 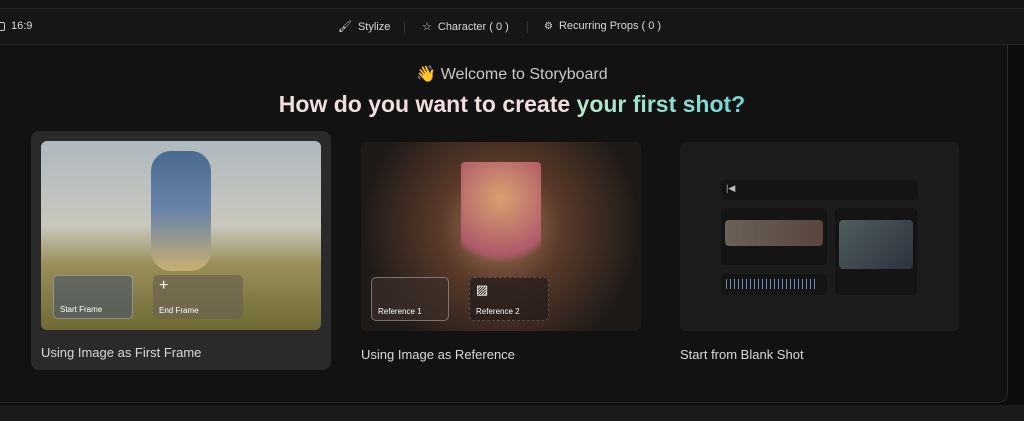 I want to click on stylize-button: 🖌︎ Stylize, so click(x=364, y=27).